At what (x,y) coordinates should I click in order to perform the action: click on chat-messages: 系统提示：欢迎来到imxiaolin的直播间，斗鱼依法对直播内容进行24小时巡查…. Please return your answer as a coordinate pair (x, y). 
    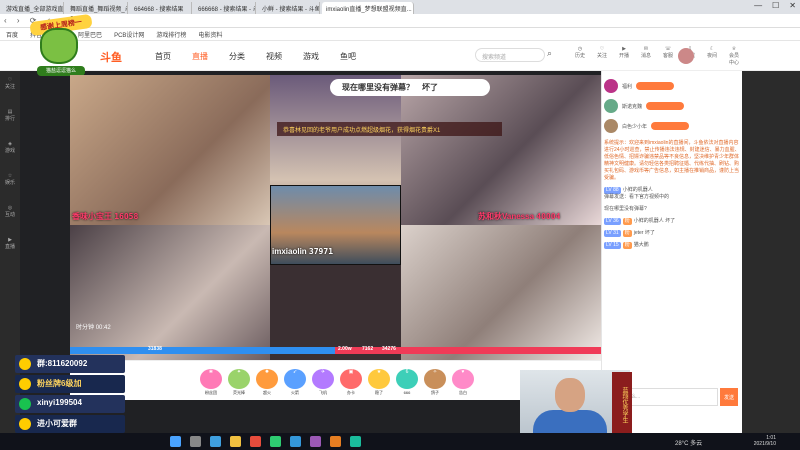
    Looking at the image, I should click on (672, 255).